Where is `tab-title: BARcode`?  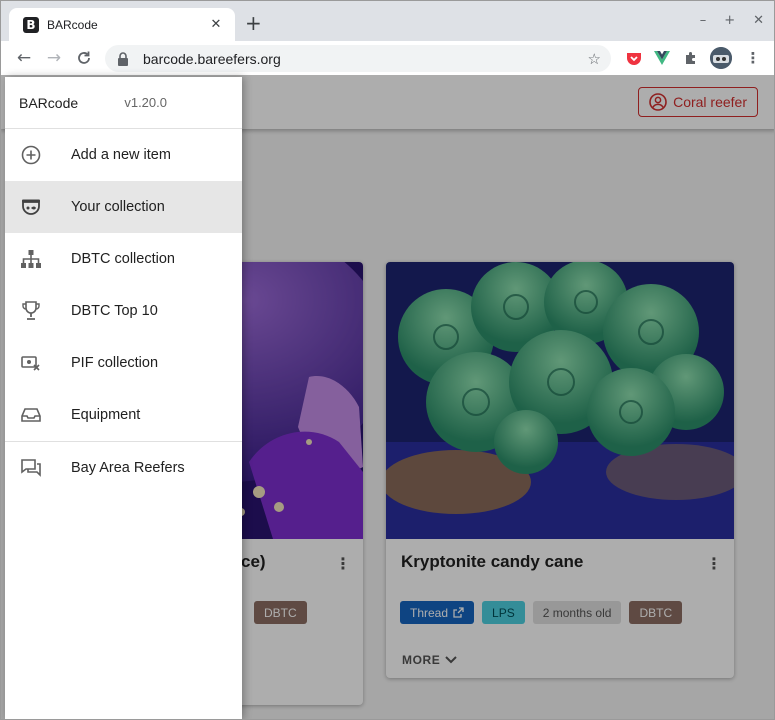
tab-title: BARcode is located at coordinates (72, 24).